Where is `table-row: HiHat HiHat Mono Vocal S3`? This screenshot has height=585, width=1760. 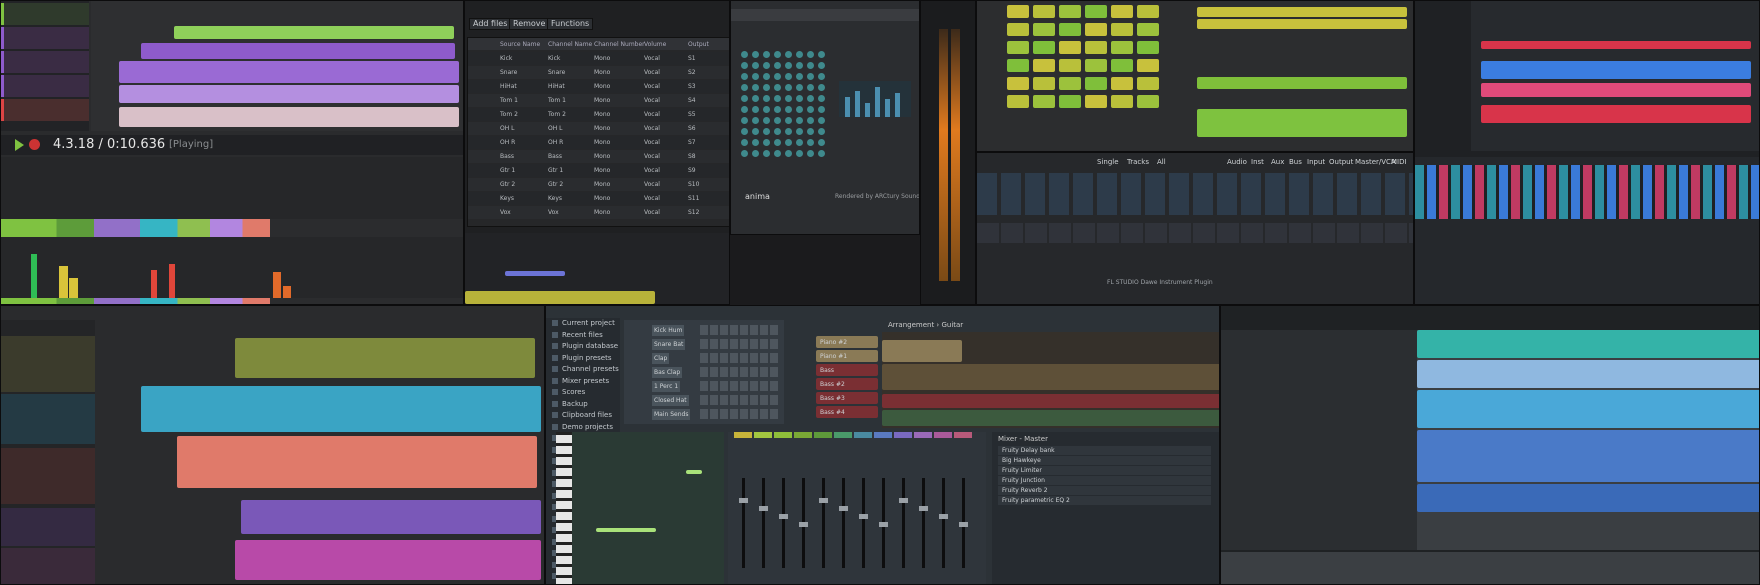 table-row: HiHat HiHat Mono Vocal S3 is located at coordinates (598, 86).